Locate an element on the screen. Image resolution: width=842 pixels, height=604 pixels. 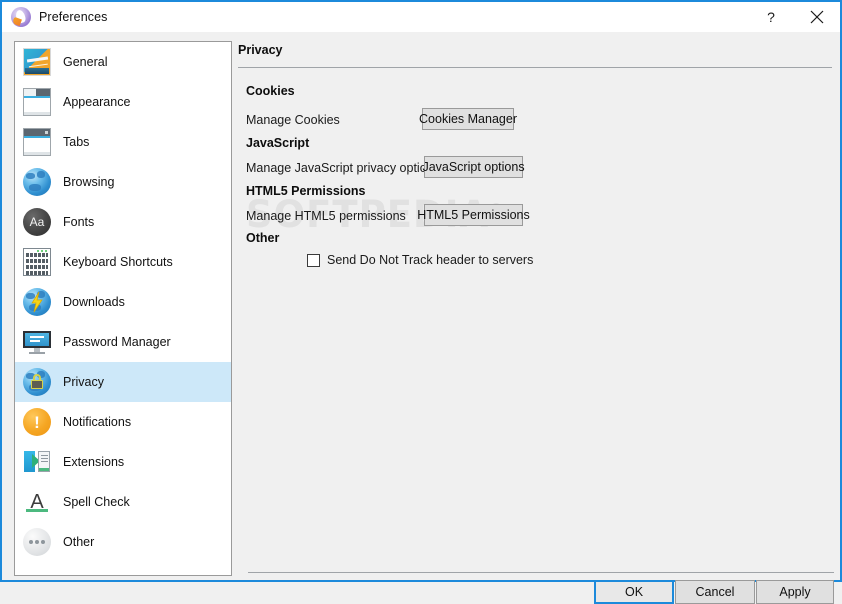
javascript-options-button: JavaScript options is located at coordinates (473, 167).